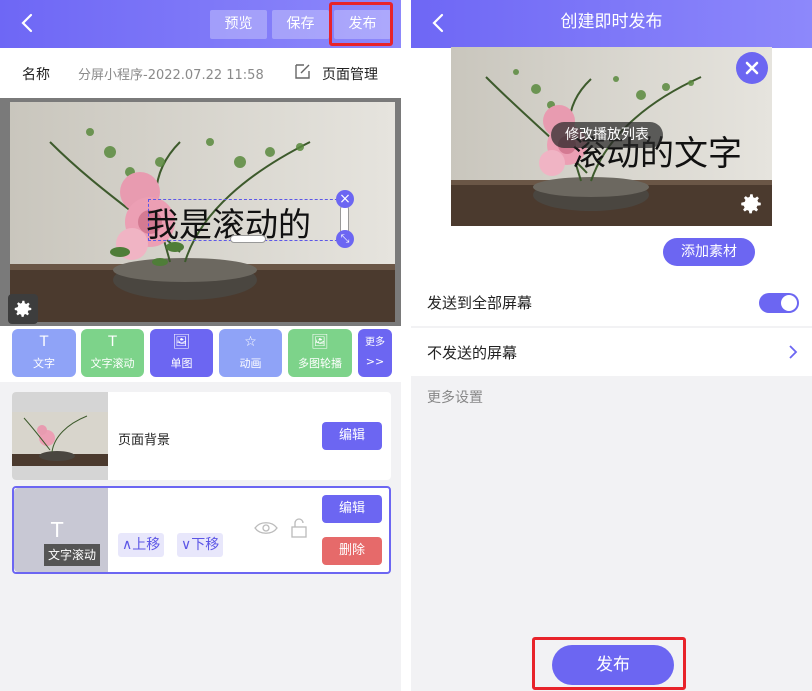 This screenshot has width=812, height=691. I want to click on page-title: 创建即时发布, so click(611, 22).